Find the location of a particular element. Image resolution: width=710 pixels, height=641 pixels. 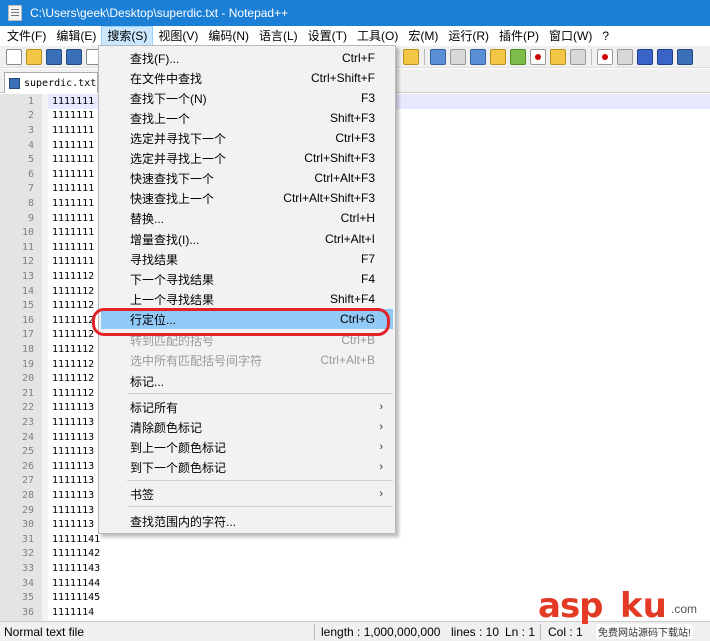

fold-margin is located at coordinates (45, 357).